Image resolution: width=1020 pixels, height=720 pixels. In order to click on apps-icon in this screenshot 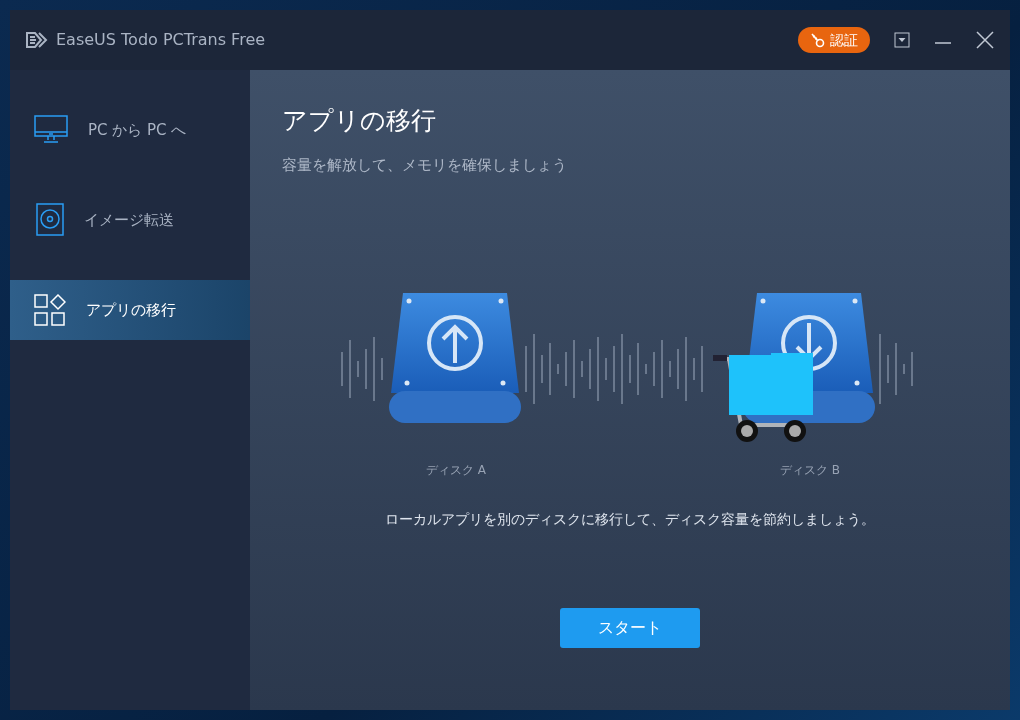, I will do `click(50, 310)`.